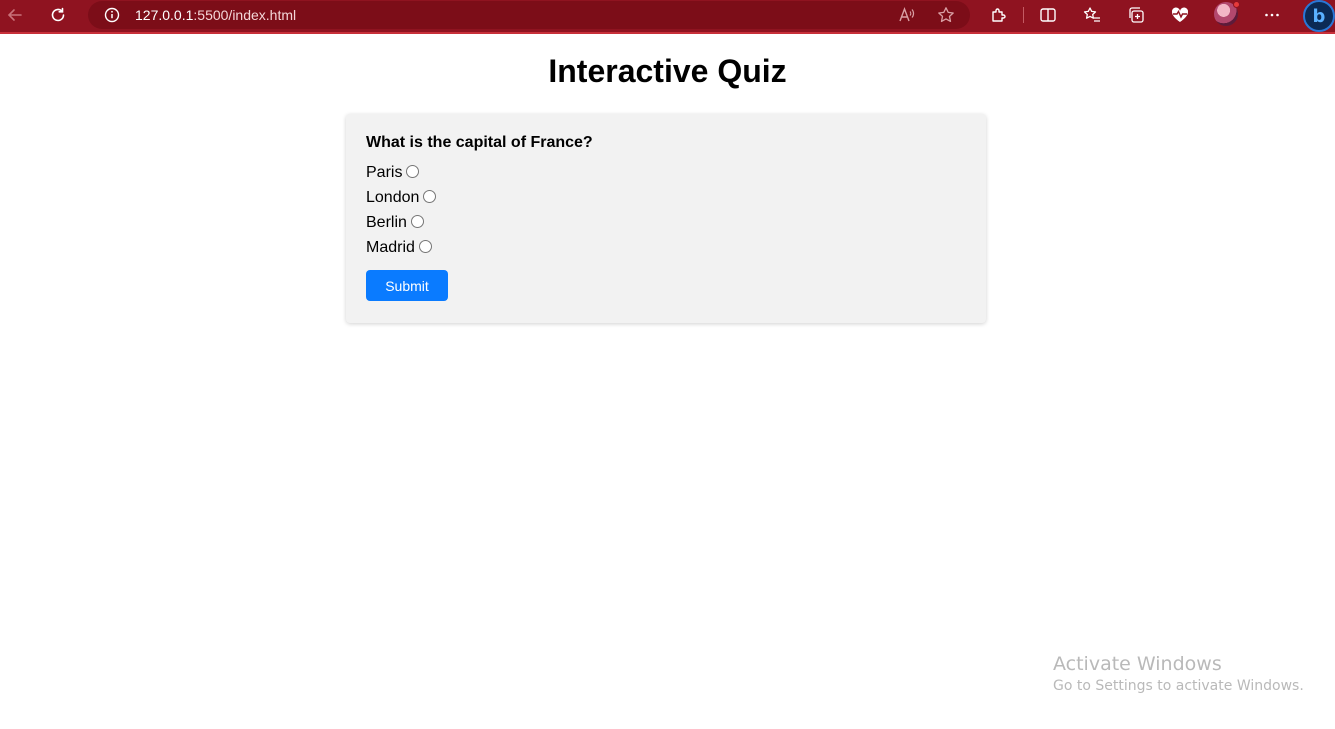 This screenshot has height=729, width=1335. I want to click on read-aloud-icon, so click(907, 14).